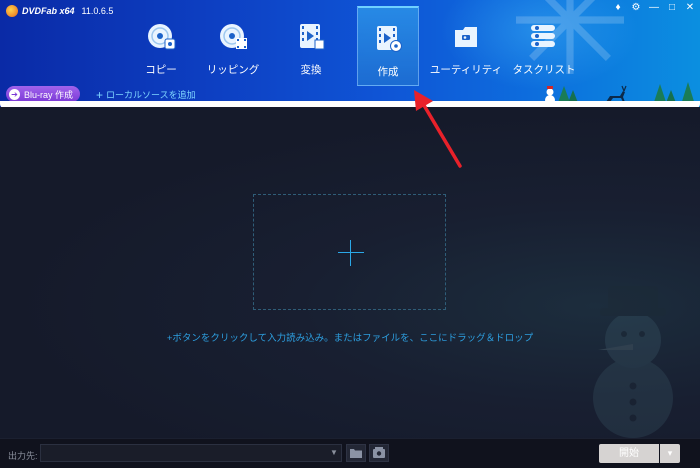 The width and height of the screenshot is (700, 468). I want to click on tab-converter: 変換, so click(311, 46).